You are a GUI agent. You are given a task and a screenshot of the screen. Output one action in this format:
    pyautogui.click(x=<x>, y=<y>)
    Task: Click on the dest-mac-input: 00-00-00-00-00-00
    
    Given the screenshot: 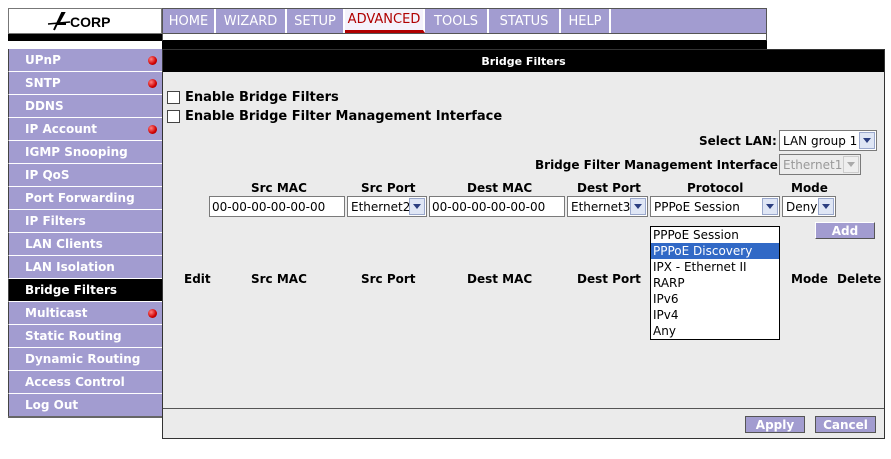 What is the action you would take?
    pyautogui.click(x=497, y=206)
    